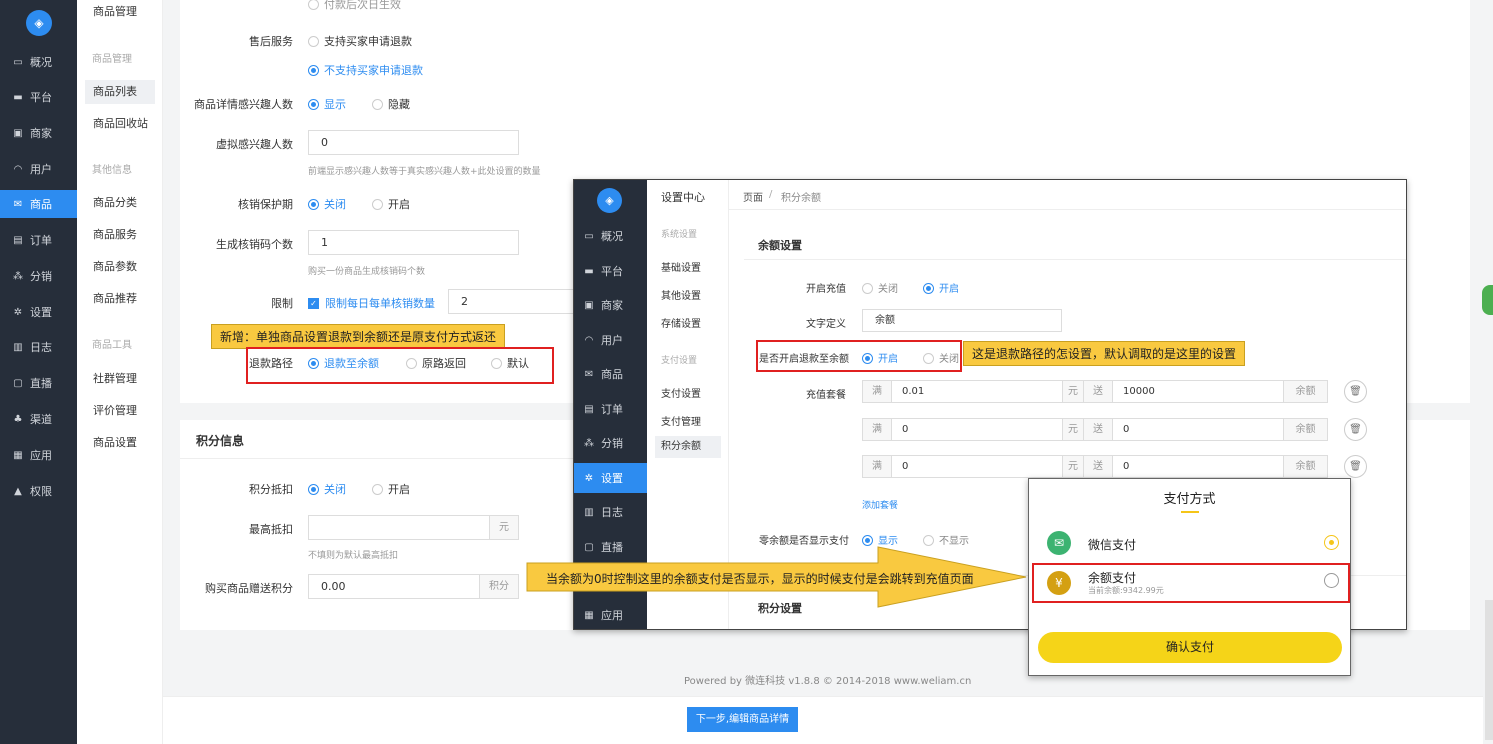  I want to click on subnav-review: 评价管理, so click(120, 411).